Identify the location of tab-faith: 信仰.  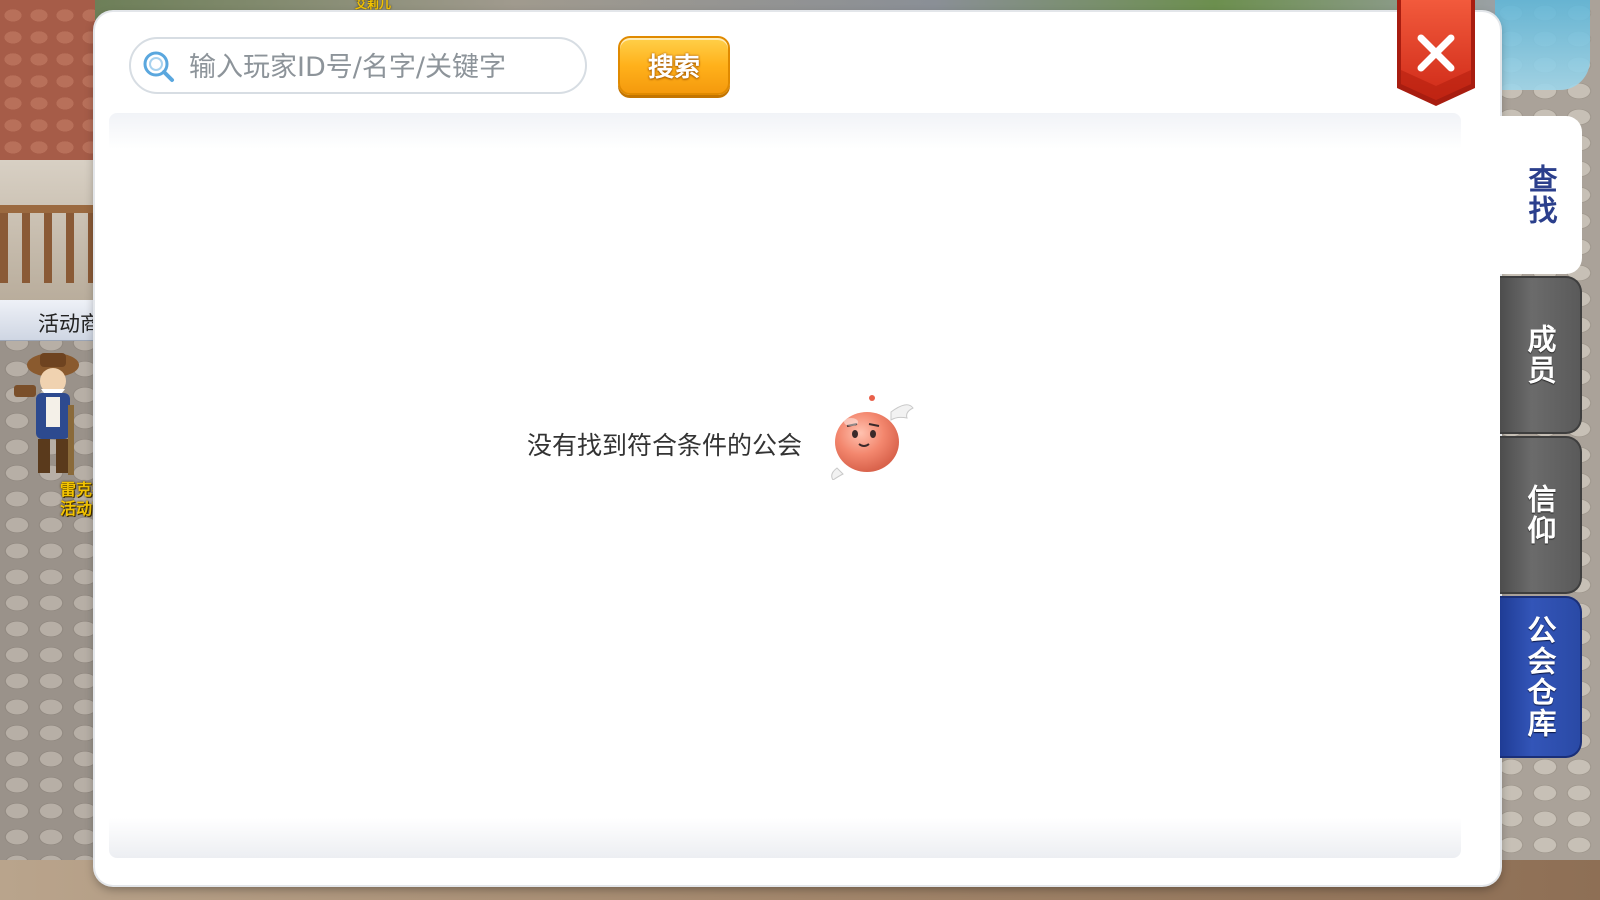
(1541, 515).